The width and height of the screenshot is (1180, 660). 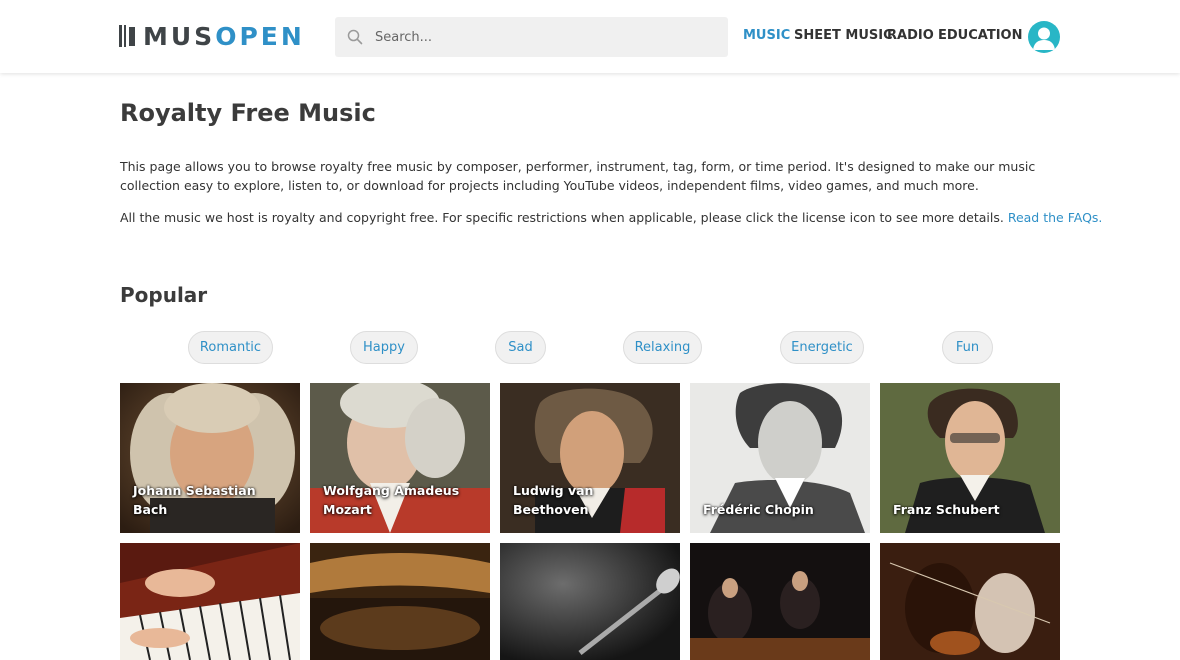 I want to click on nav-radio: RADIO, so click(x=910, y=35).